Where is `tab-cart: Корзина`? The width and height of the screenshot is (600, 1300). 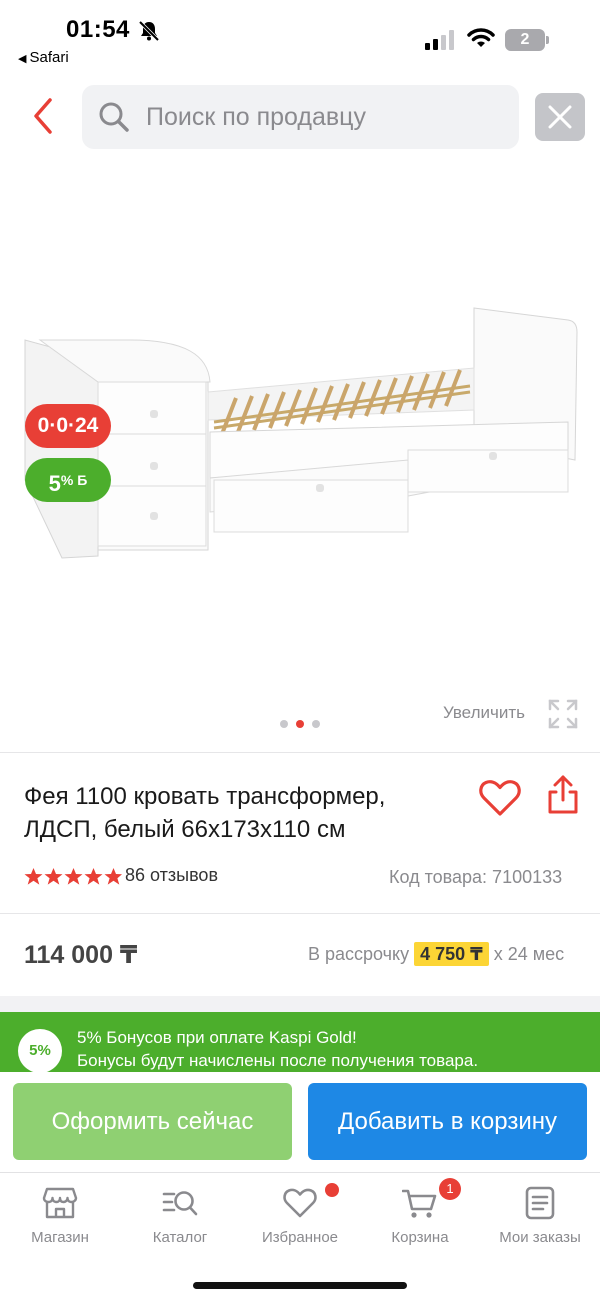 tab-cart: Корзина is located at coordinates (420, 1218).